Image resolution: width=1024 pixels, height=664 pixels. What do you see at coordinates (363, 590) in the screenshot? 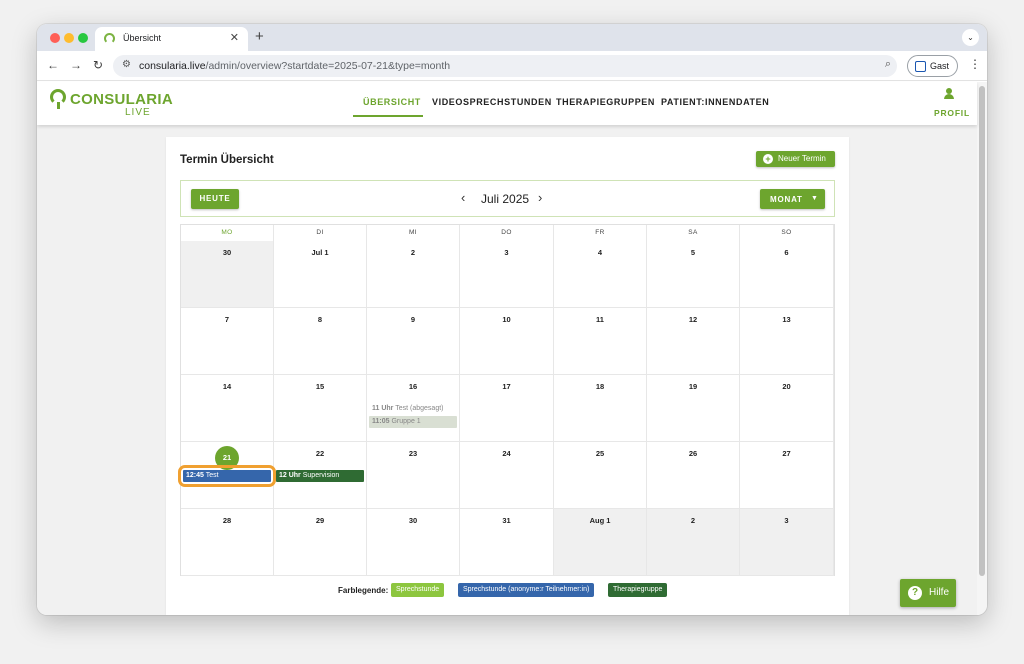
I see `legend-label: Farblegende:` at bounding box center [363, 590].